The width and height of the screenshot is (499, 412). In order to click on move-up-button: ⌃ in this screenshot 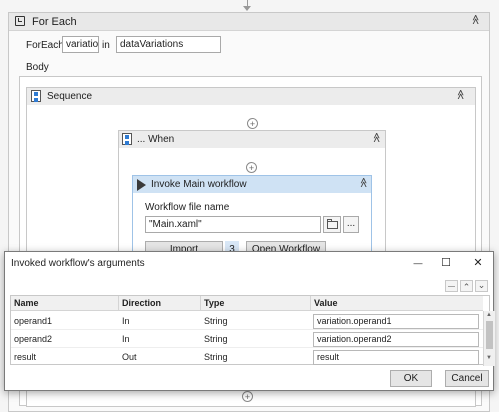, I will do `click(466, 286)`.